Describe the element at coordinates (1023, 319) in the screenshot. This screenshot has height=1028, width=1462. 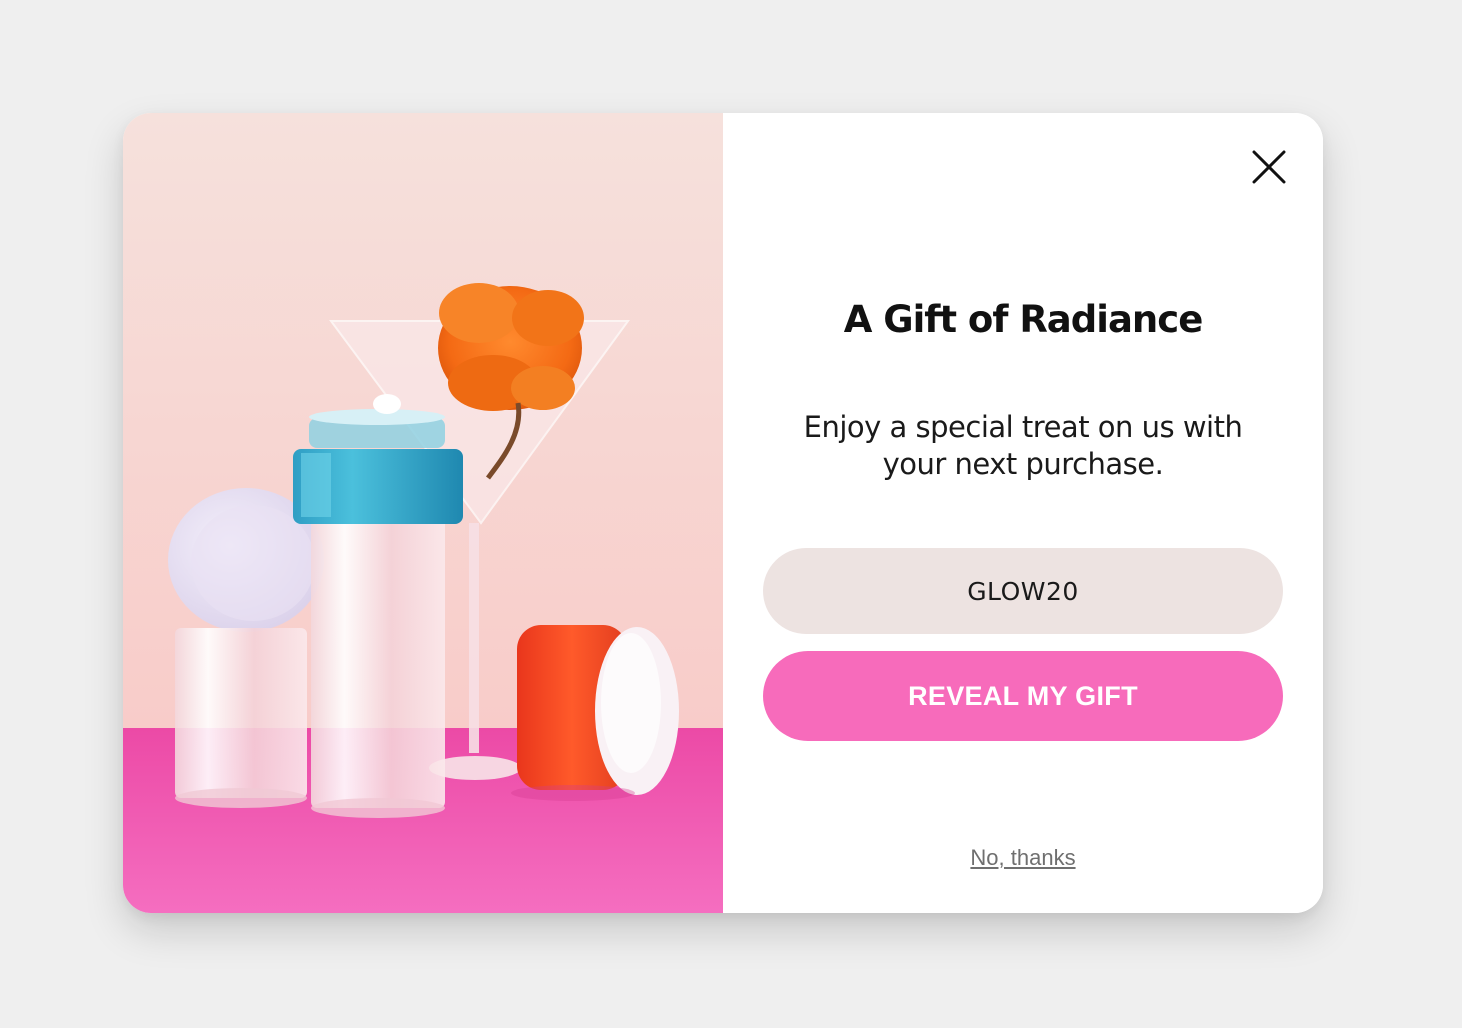
I see `popup-title: A Gift of Radiance` at that location.